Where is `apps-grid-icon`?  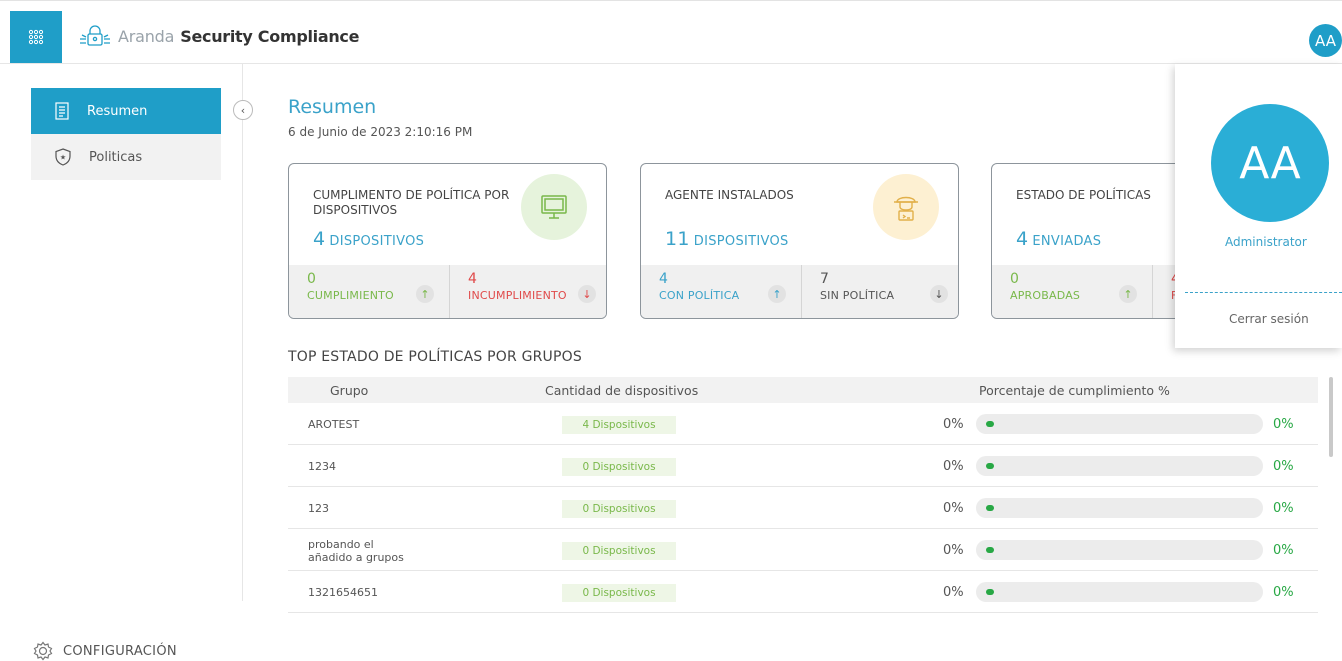
apps-grid-icon is located at coordinates (36, 37).